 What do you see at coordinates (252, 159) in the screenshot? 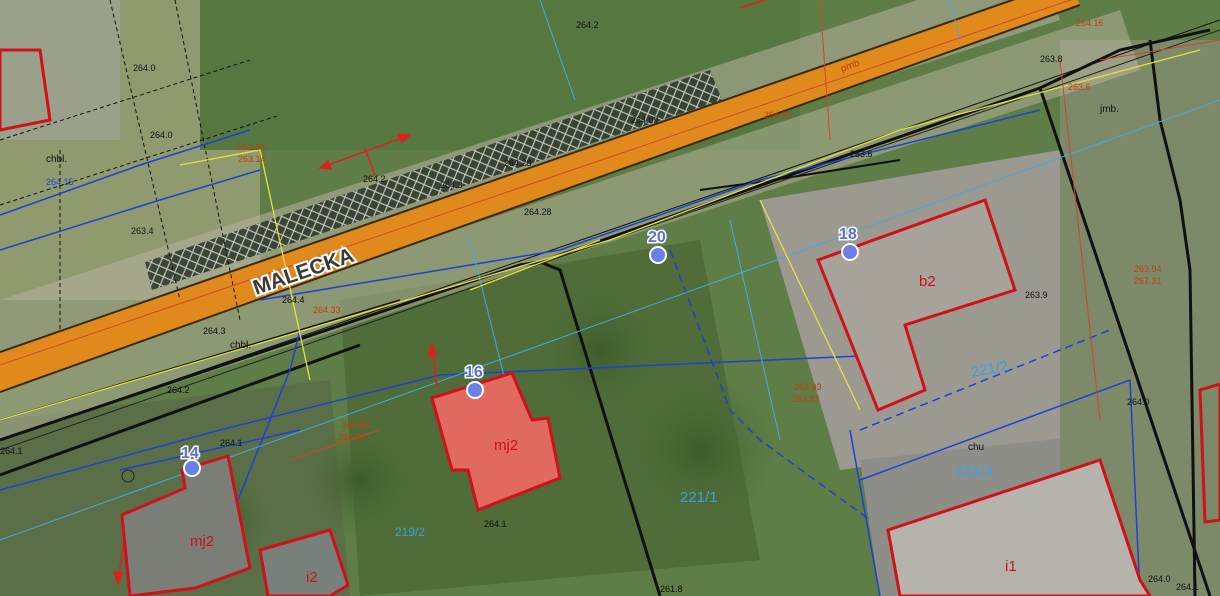
I see `elevation-label: 263.14` at bounding box center [252, 159].